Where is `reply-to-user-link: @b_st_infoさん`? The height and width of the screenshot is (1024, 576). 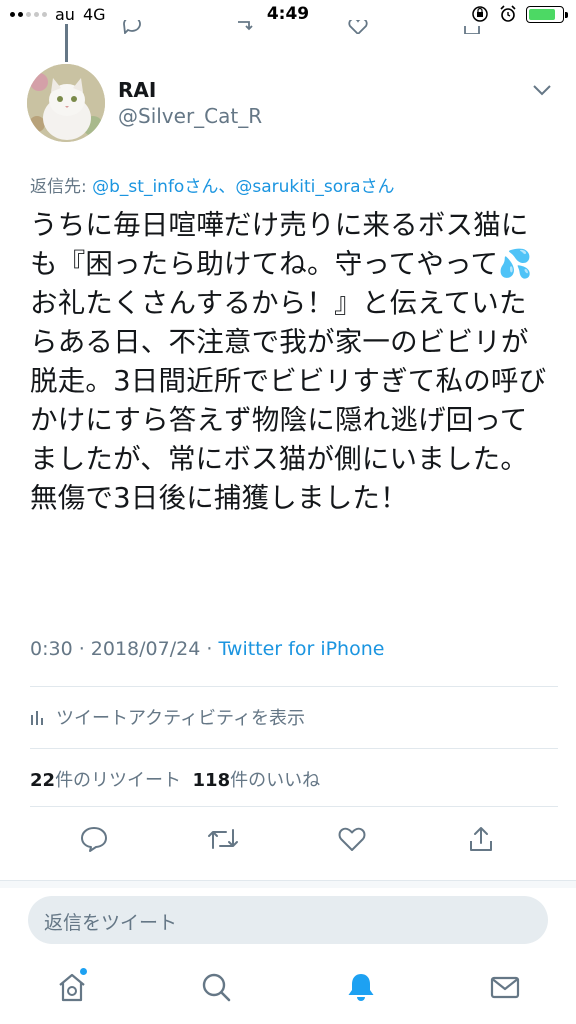
reply-to-user-link: @b_st_infoさん is located at coordinates (155, 187).